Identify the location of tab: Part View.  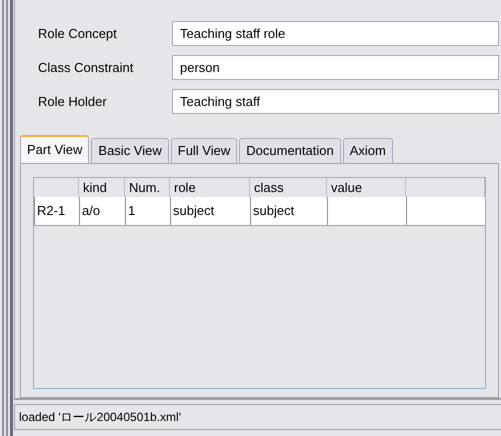
(55, 149).